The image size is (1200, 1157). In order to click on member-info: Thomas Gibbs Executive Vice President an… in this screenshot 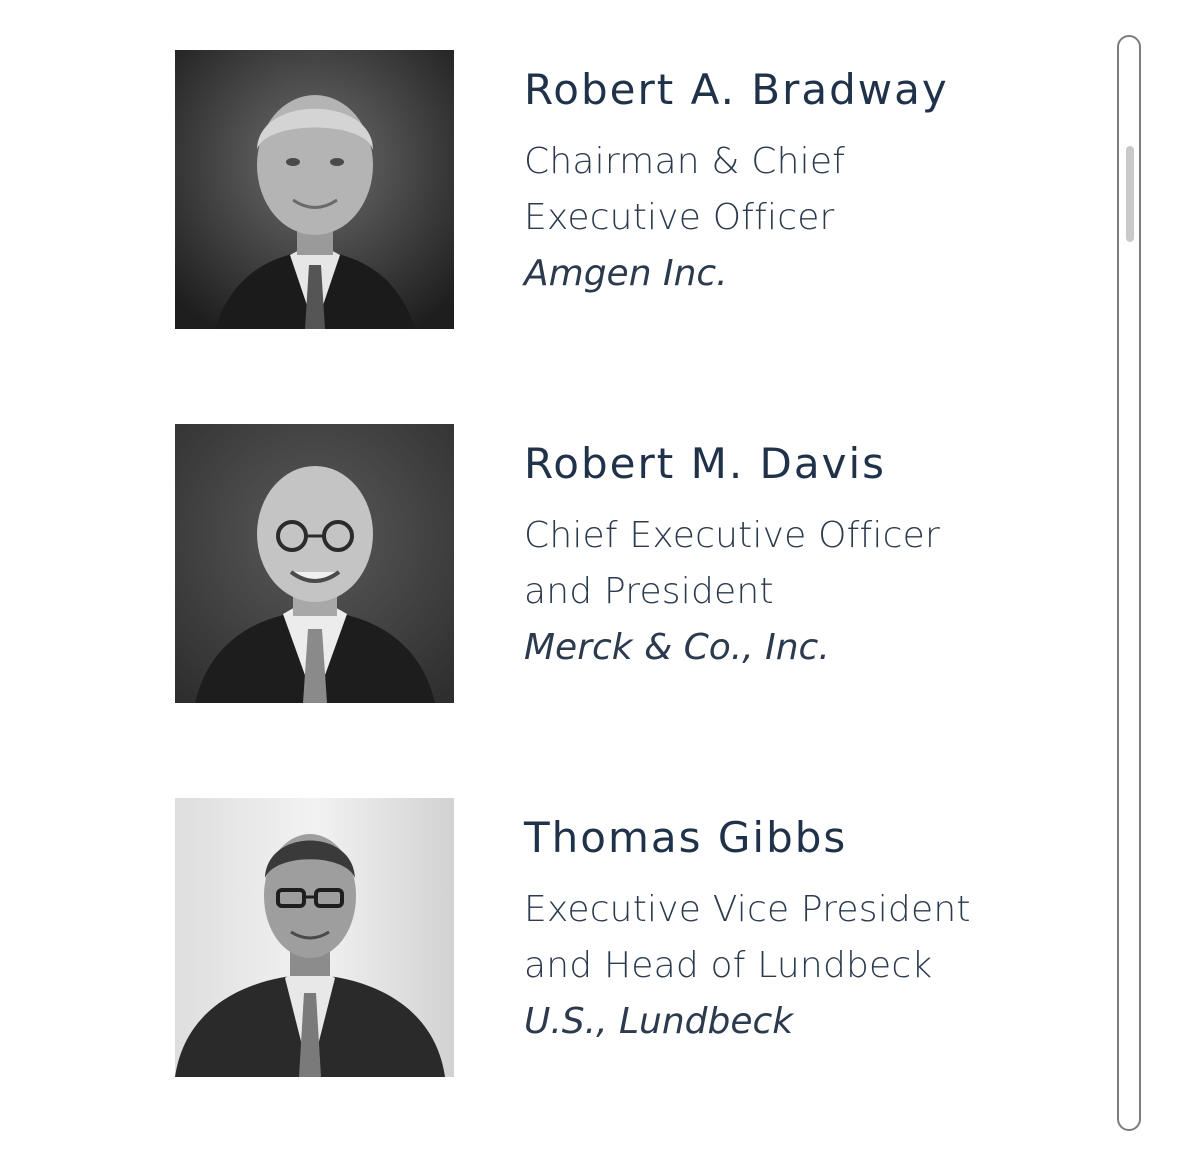, I will do `click(784, 929)`.